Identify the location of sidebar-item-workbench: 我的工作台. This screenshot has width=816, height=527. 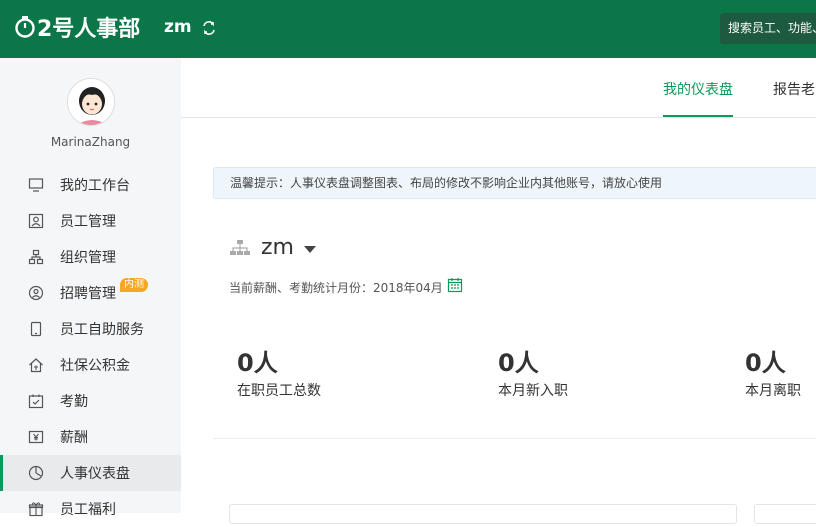
(90, 185).